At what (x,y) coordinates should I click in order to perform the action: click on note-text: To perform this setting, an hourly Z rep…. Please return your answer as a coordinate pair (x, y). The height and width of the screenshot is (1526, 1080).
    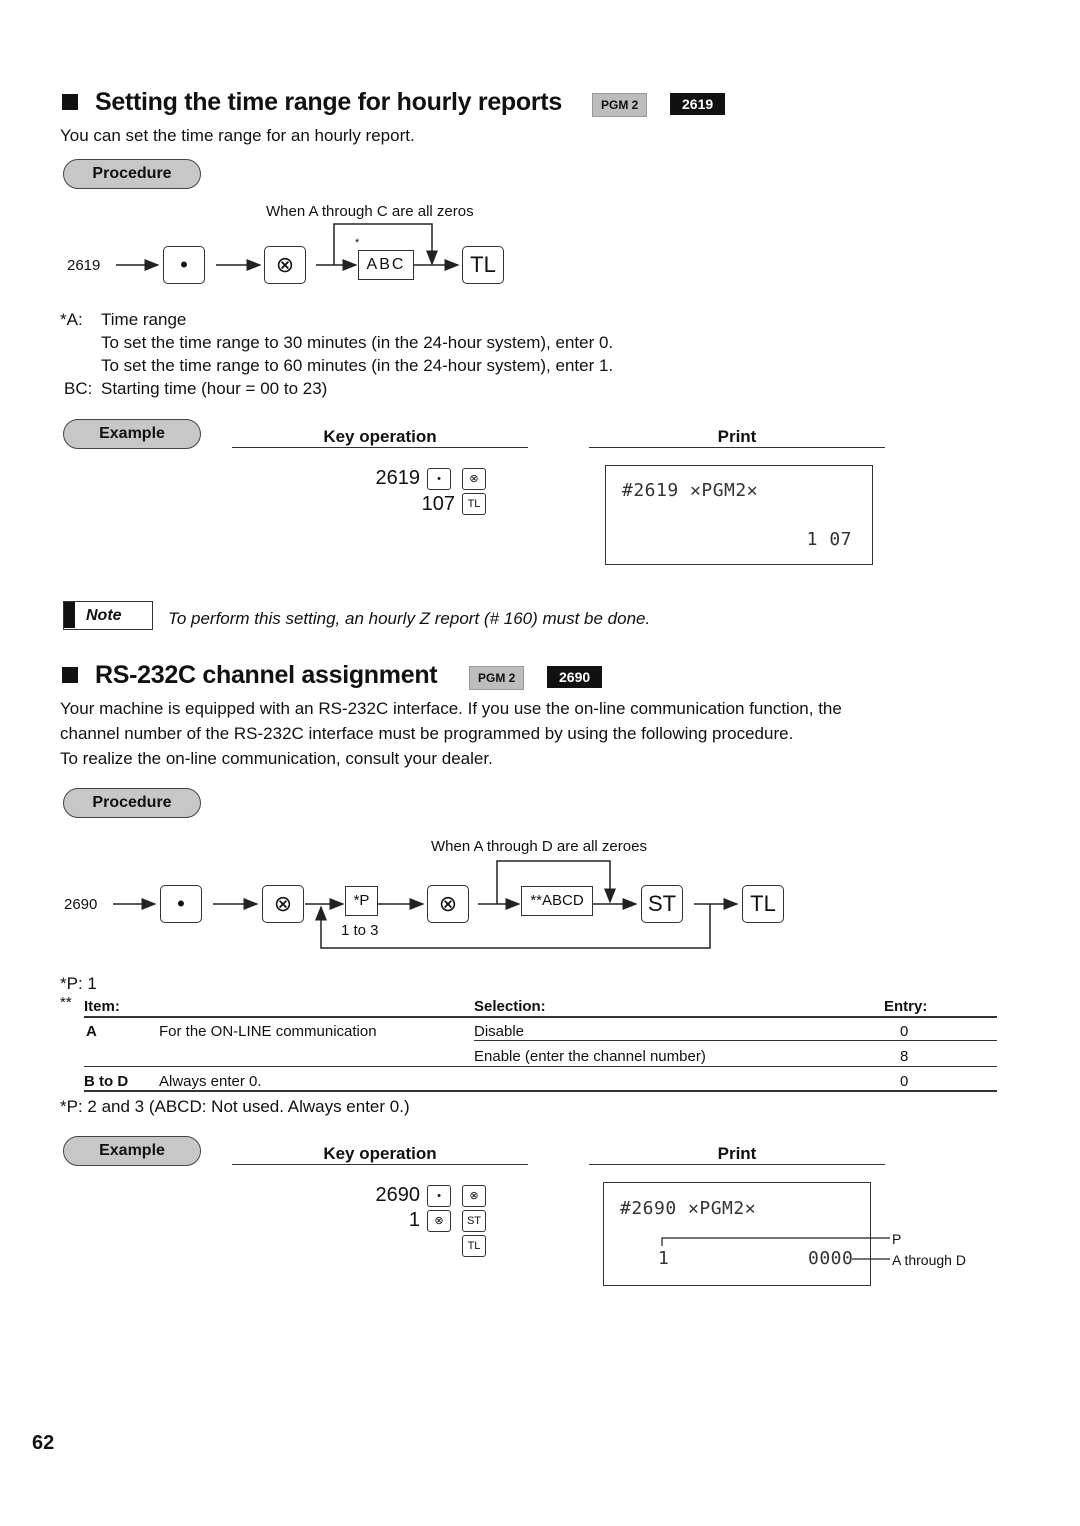
    Looking at the image, I should click on (409, 618).